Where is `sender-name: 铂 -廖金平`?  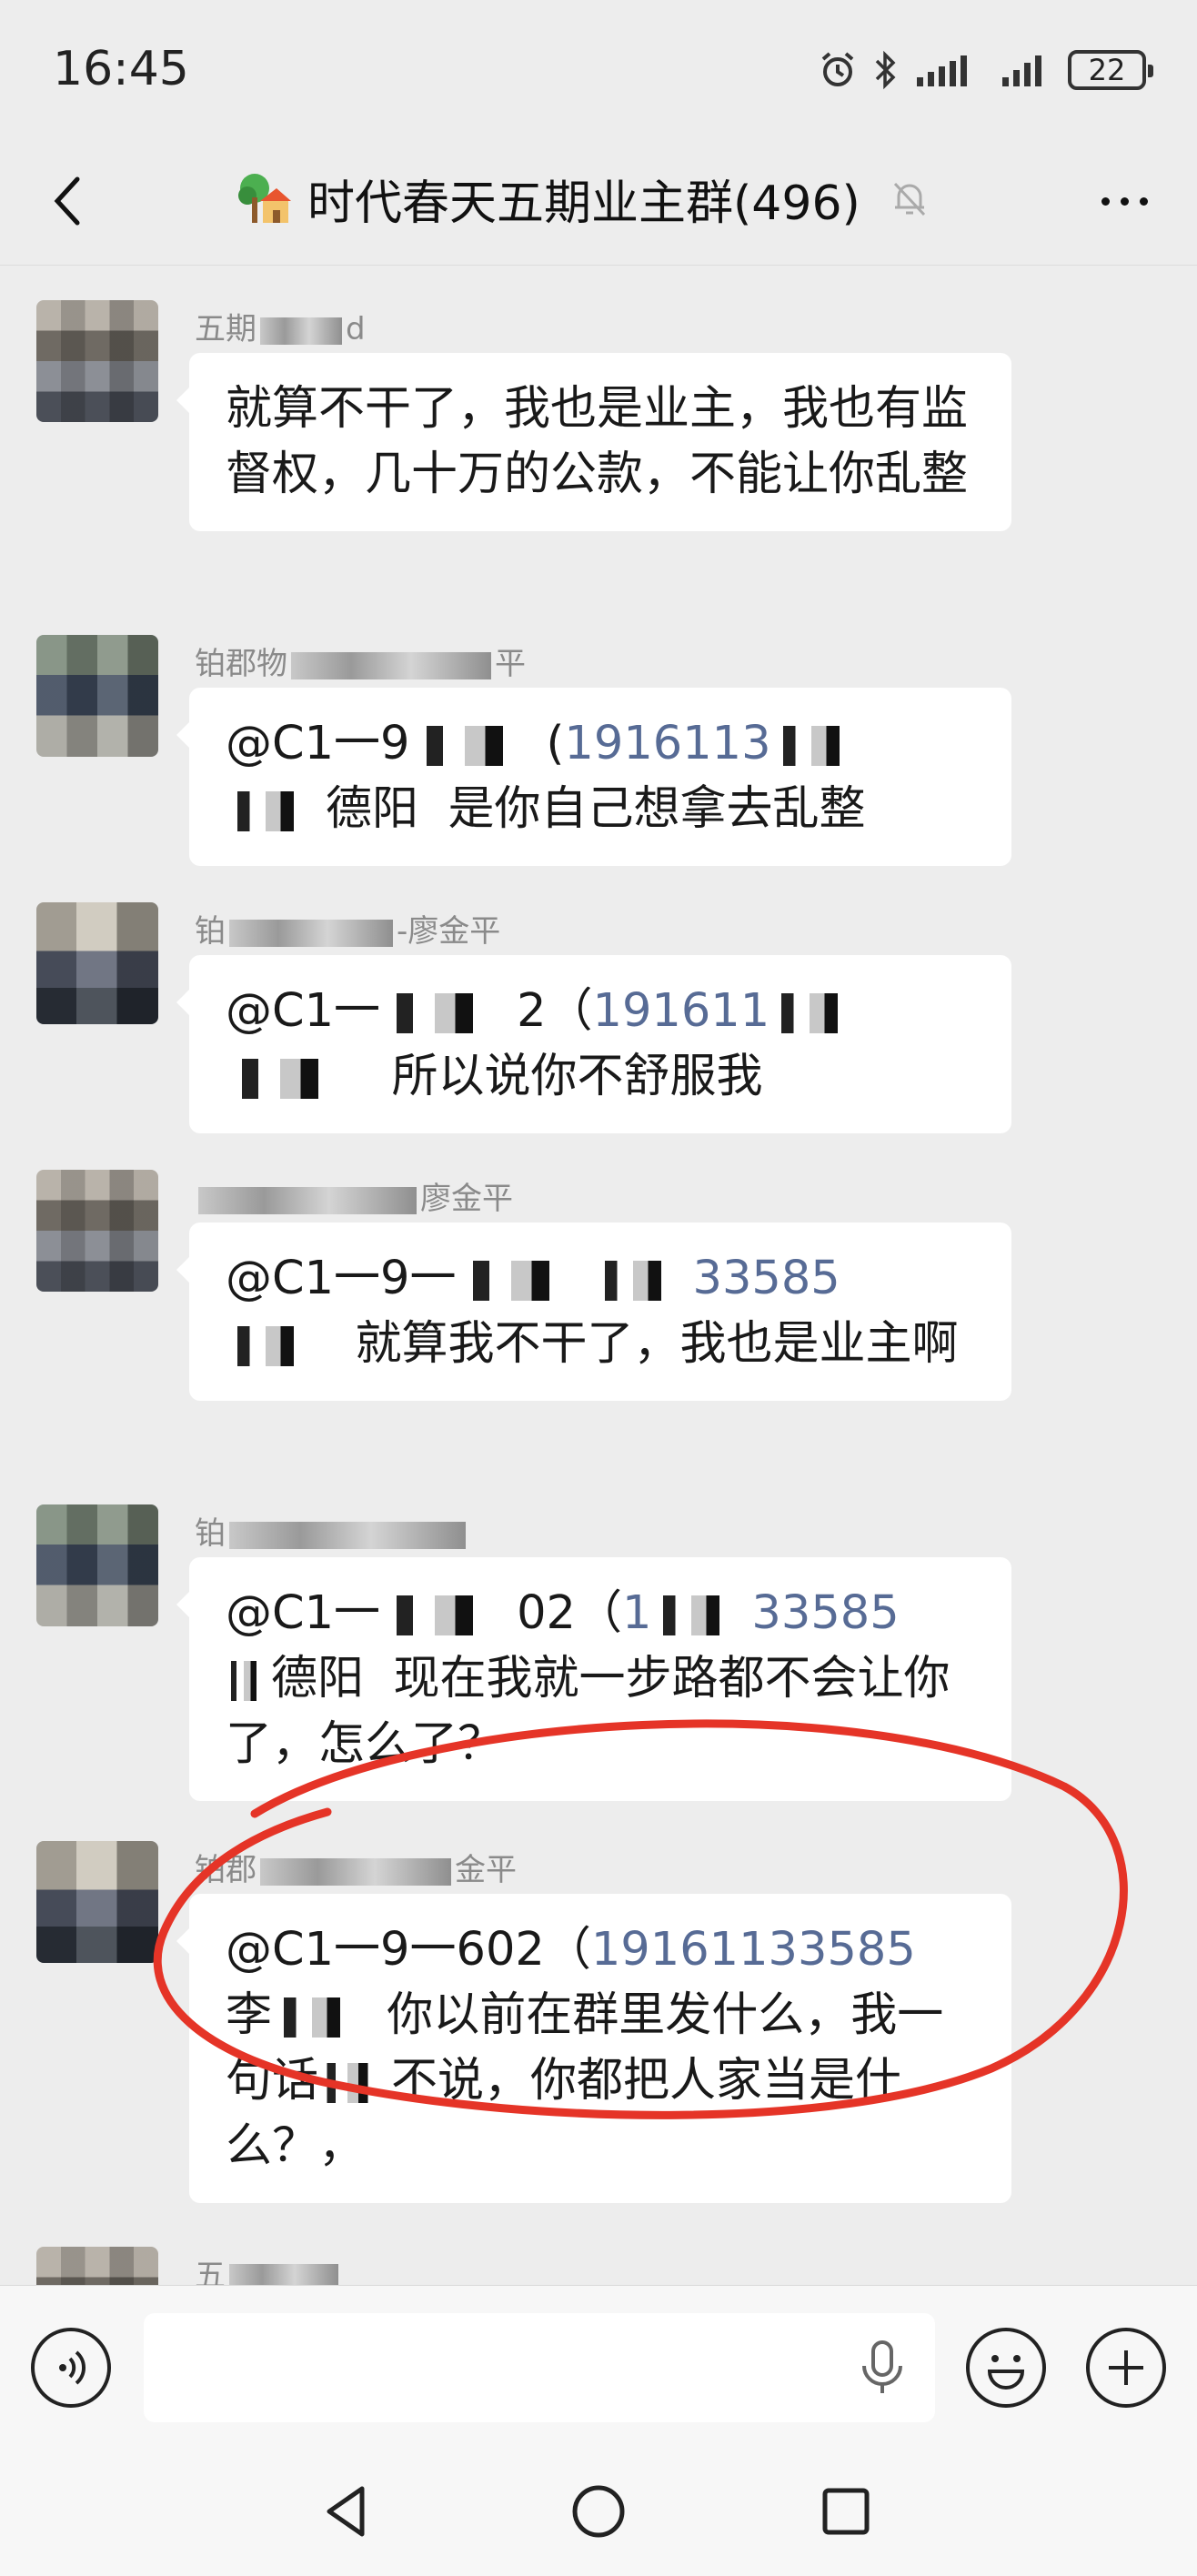
sender-name: 铂 -廖金平 is located at coordinates (348, 931).